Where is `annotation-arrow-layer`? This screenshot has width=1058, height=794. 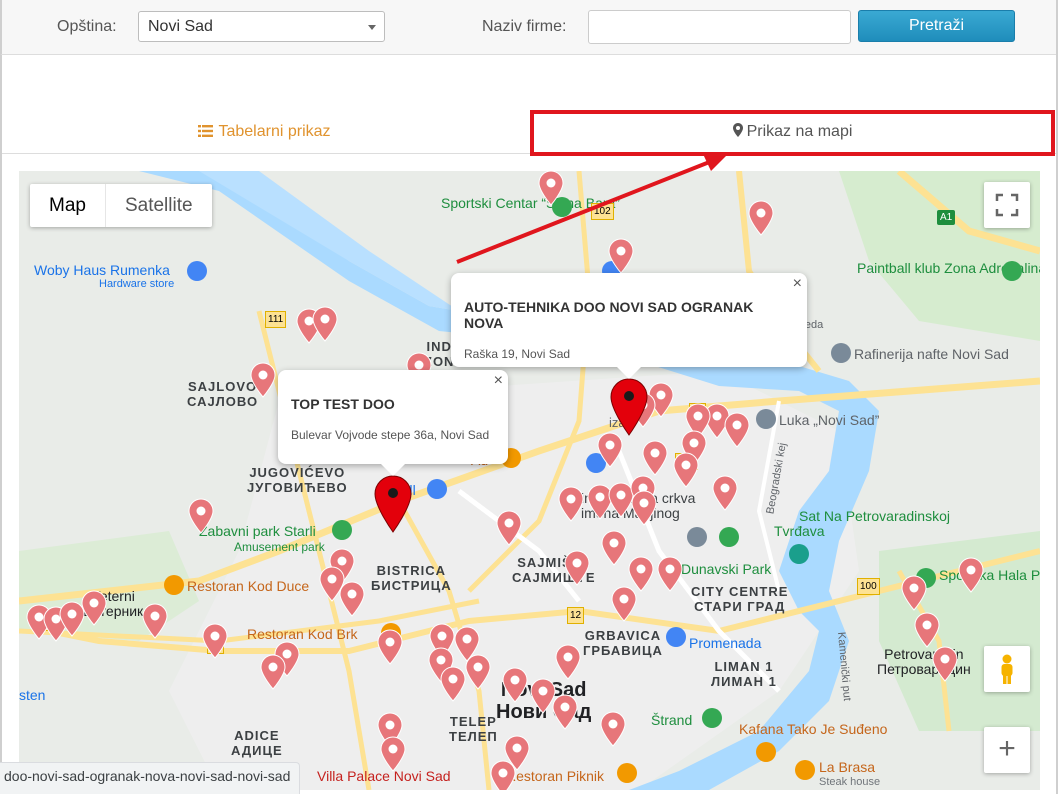 annotation-arrow-layer is located at coordinates (591, 209).